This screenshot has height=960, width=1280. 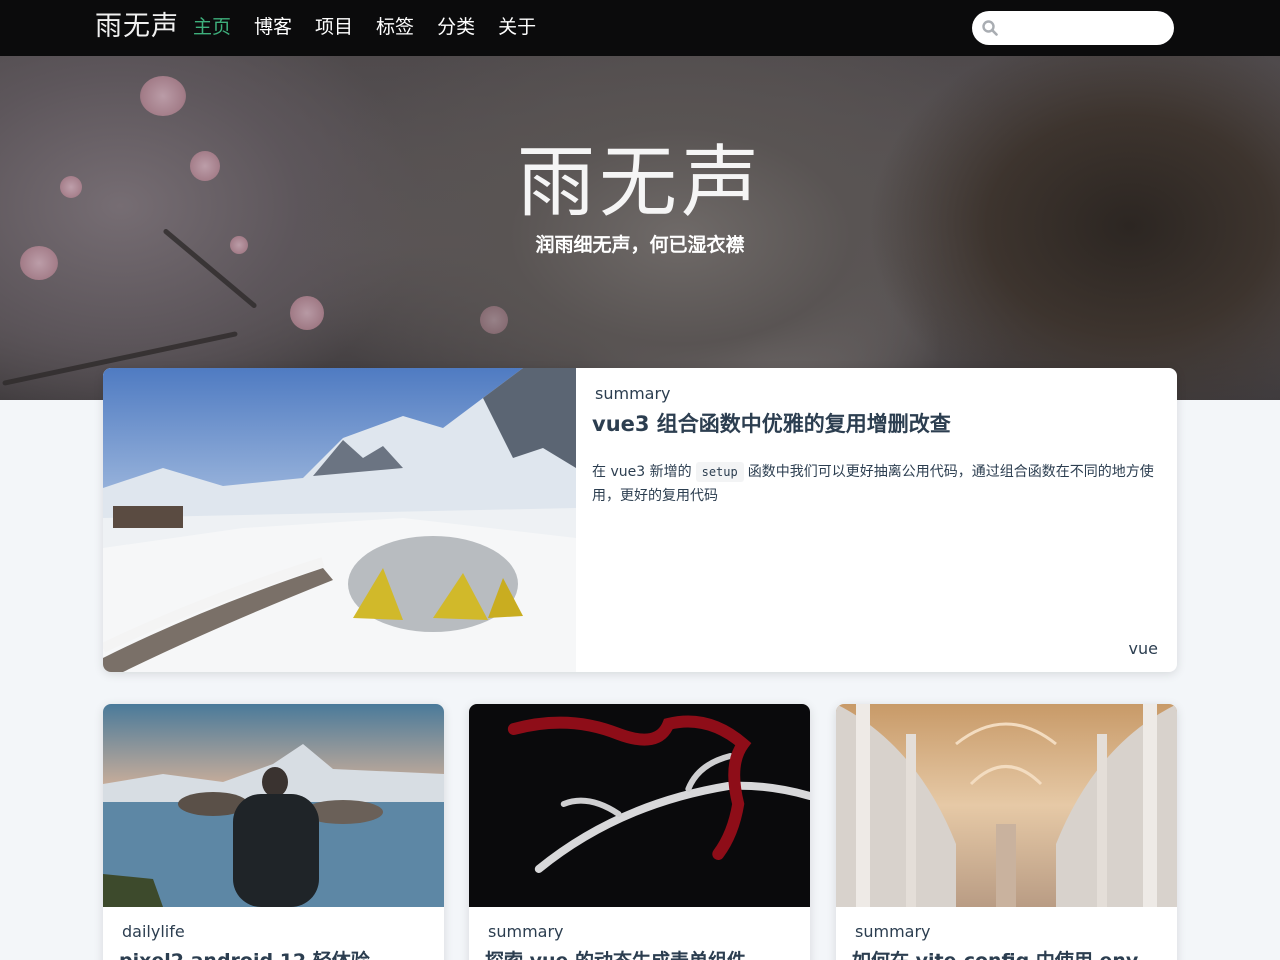 I want to click on post-card: summary 如何在 vite.config 中使用 env, so click(x=1006, y=832).